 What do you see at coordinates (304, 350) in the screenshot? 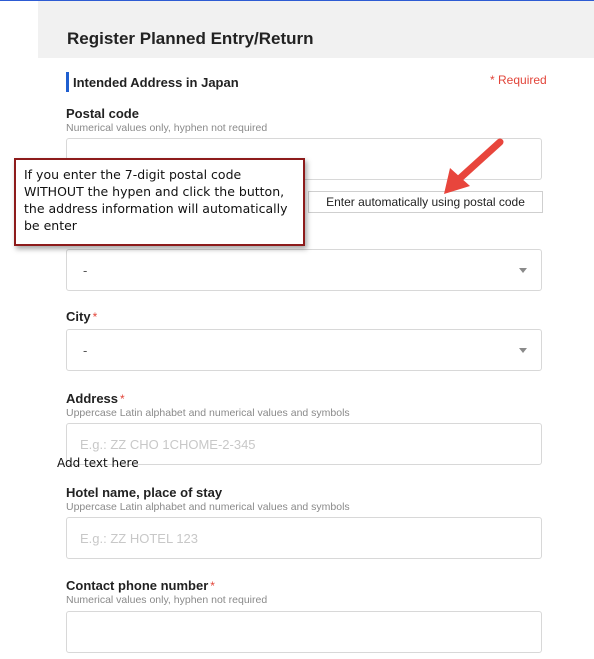
I see `city-select: -` at bounding box center [304, 350].